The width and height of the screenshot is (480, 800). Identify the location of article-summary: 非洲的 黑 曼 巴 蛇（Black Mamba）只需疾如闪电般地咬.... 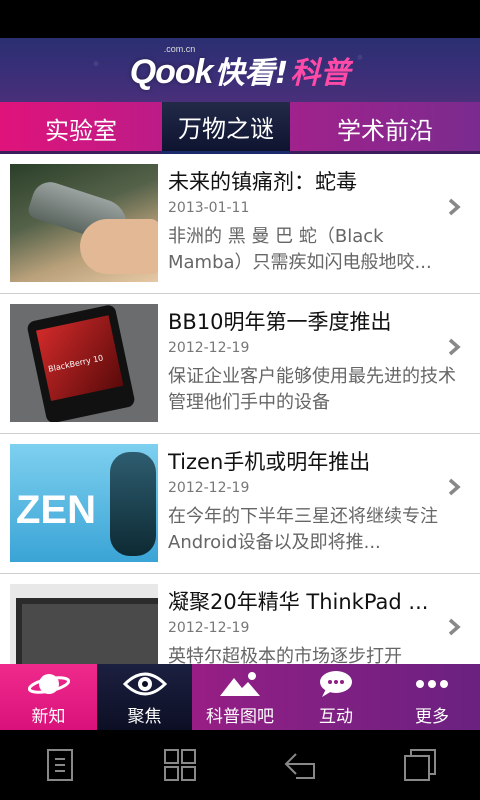
(300, 249).